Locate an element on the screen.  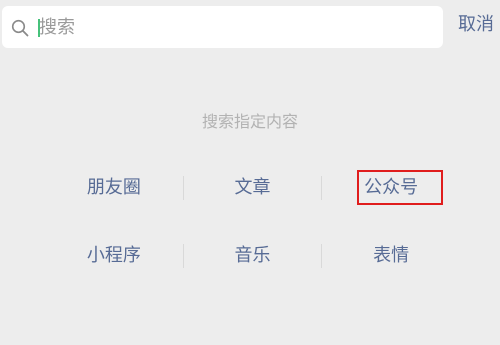
category-moments: 朋友圈 is located at coordinates (114, 188).